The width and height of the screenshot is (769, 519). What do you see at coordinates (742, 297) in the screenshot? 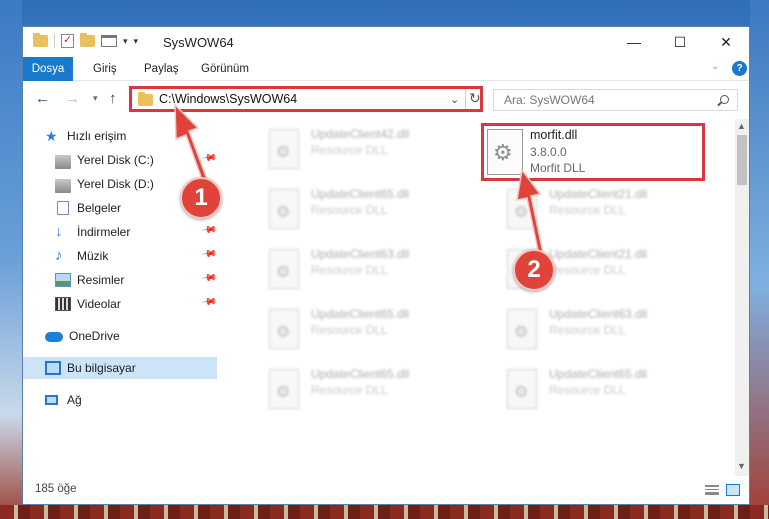
I see `vertical-scrollbar: ▲ ▼` at bounding box center [742, 297].